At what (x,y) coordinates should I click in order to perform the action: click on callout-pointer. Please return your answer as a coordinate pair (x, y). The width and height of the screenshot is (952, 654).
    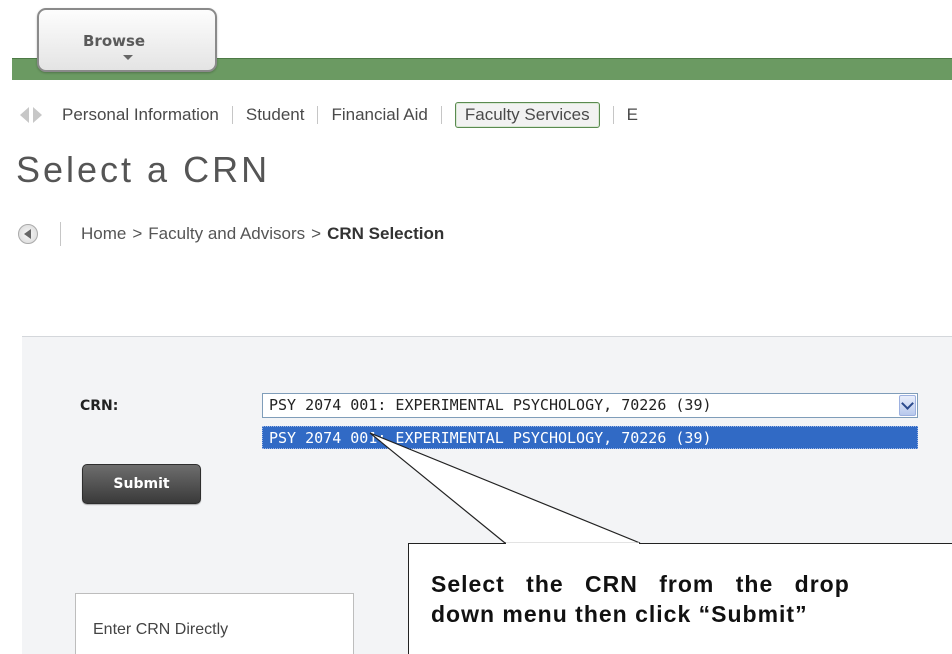
    Looking at the image, I should click on (505, 489).